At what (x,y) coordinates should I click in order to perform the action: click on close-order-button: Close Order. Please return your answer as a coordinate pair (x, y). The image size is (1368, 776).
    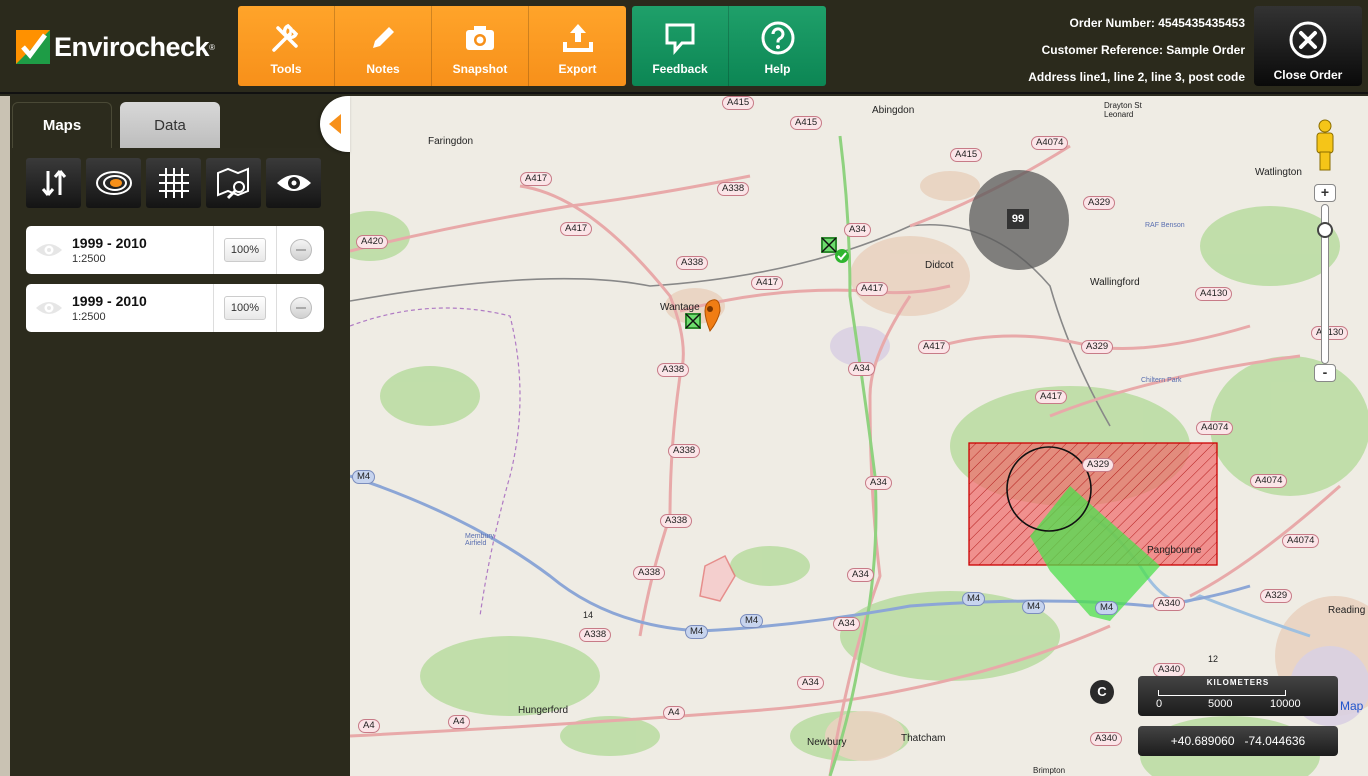
    Looking at the image, I should click on (1308, 46).